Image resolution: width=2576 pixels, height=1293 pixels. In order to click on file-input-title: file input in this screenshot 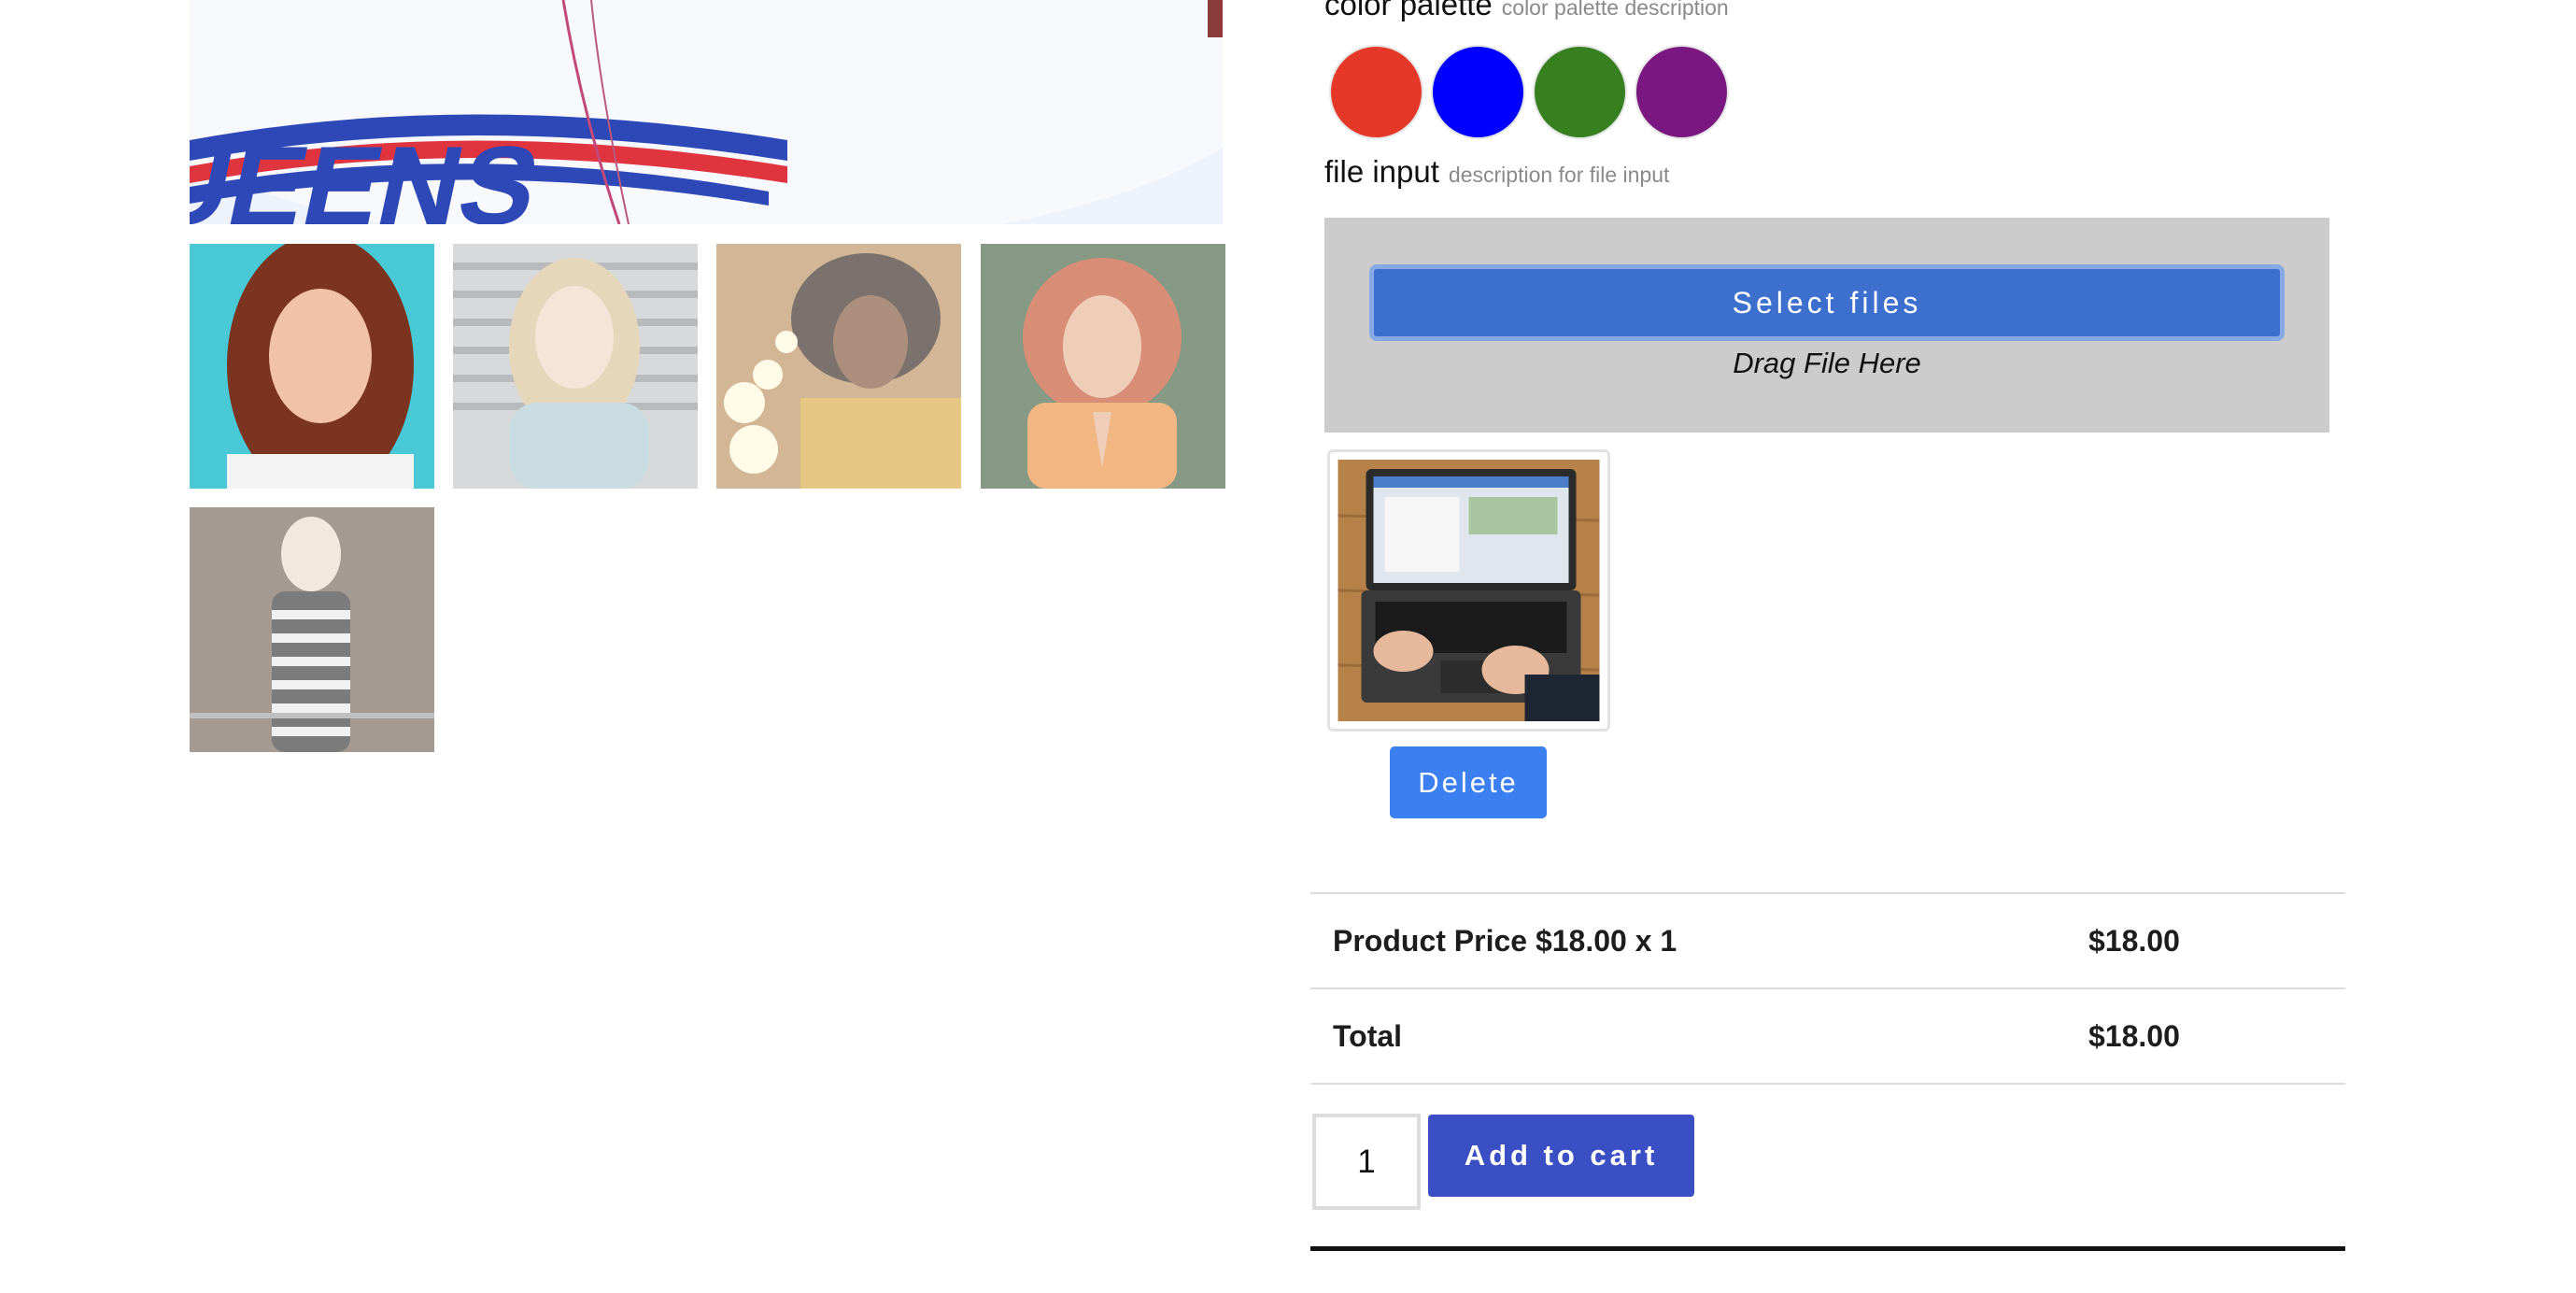, I will do `click(1381, 171)`.